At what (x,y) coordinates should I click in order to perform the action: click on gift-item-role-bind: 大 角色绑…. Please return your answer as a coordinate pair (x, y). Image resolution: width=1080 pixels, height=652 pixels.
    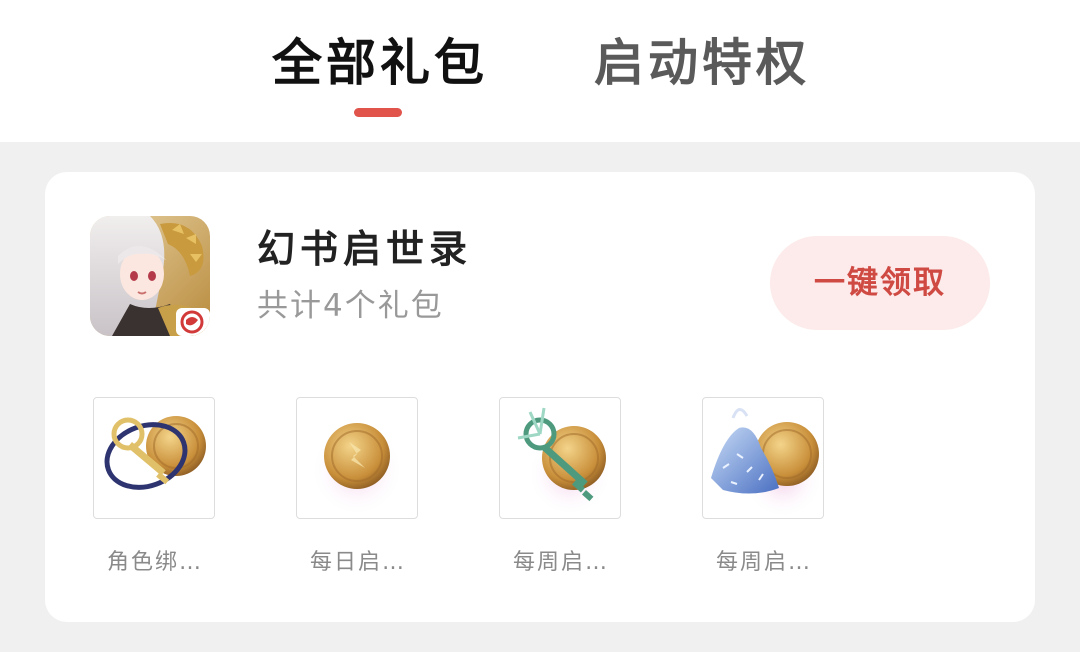
    Looking at the image, I should click on (156, 488).